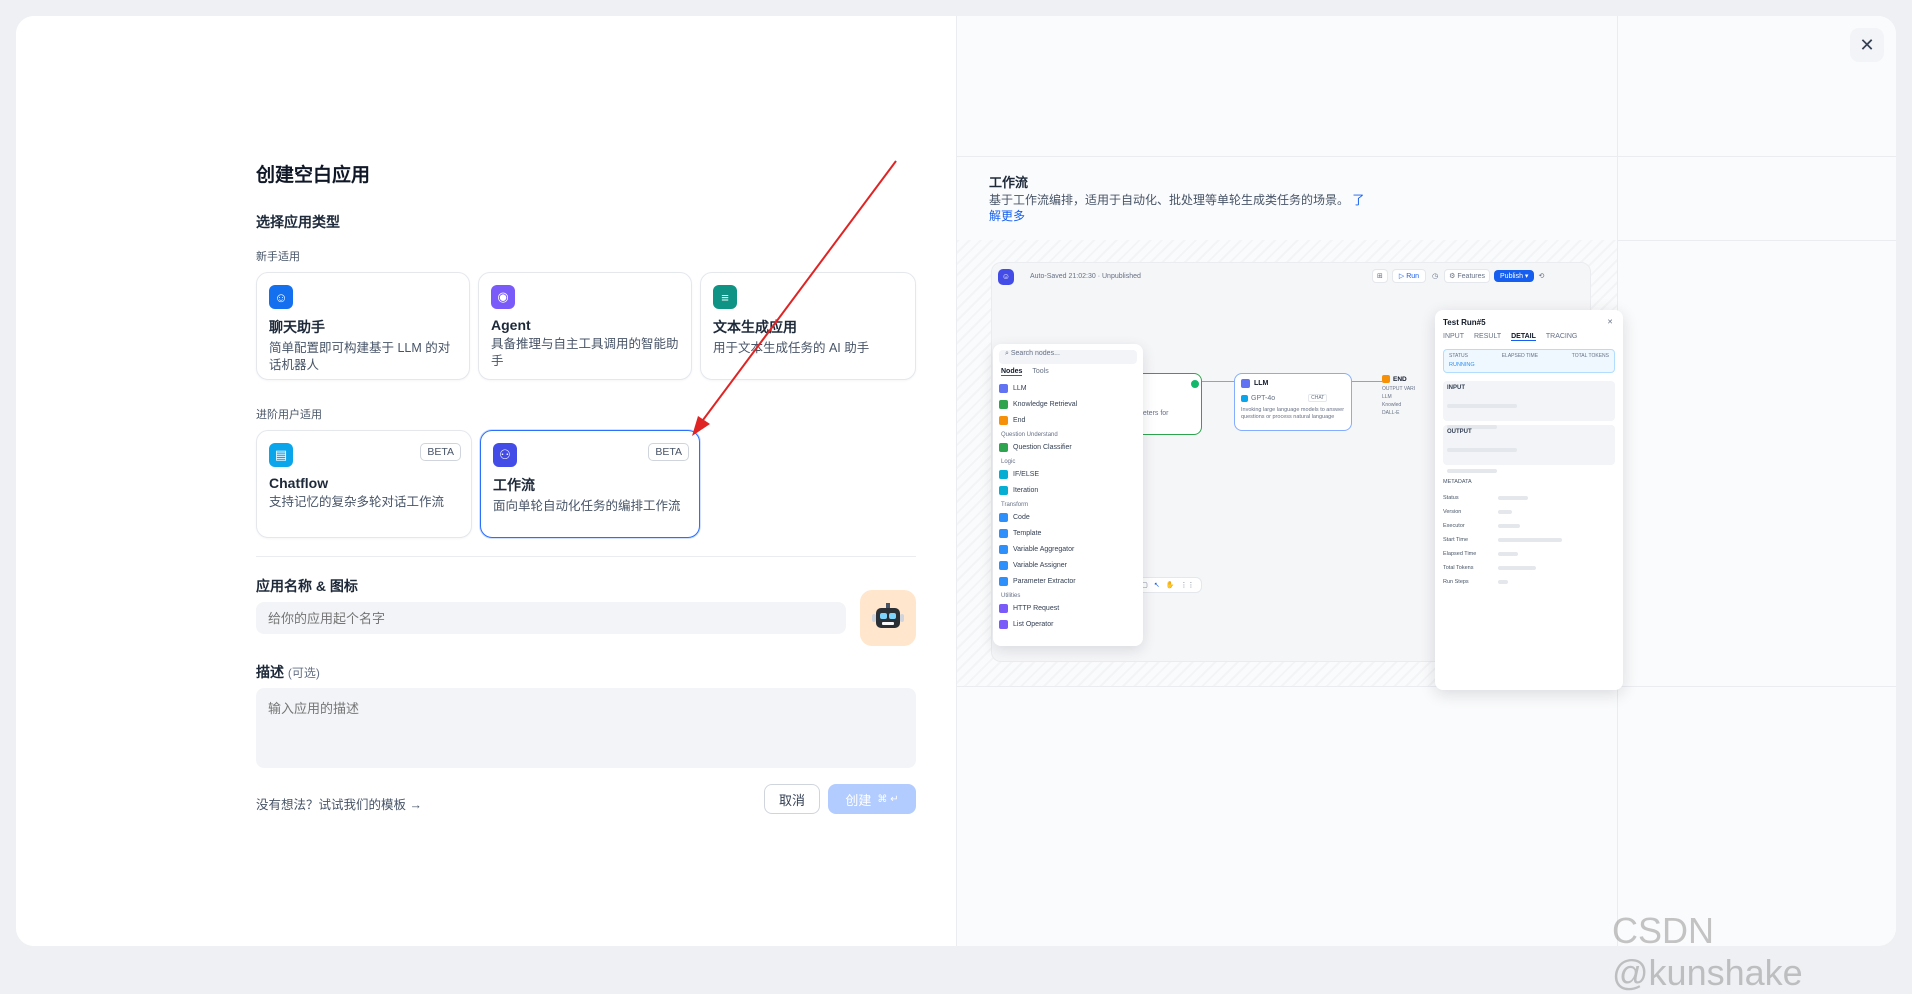 The width and height of the screenshot is (1912, 994). I want to click on description-label: 描述 (可选), so click(288, 672).